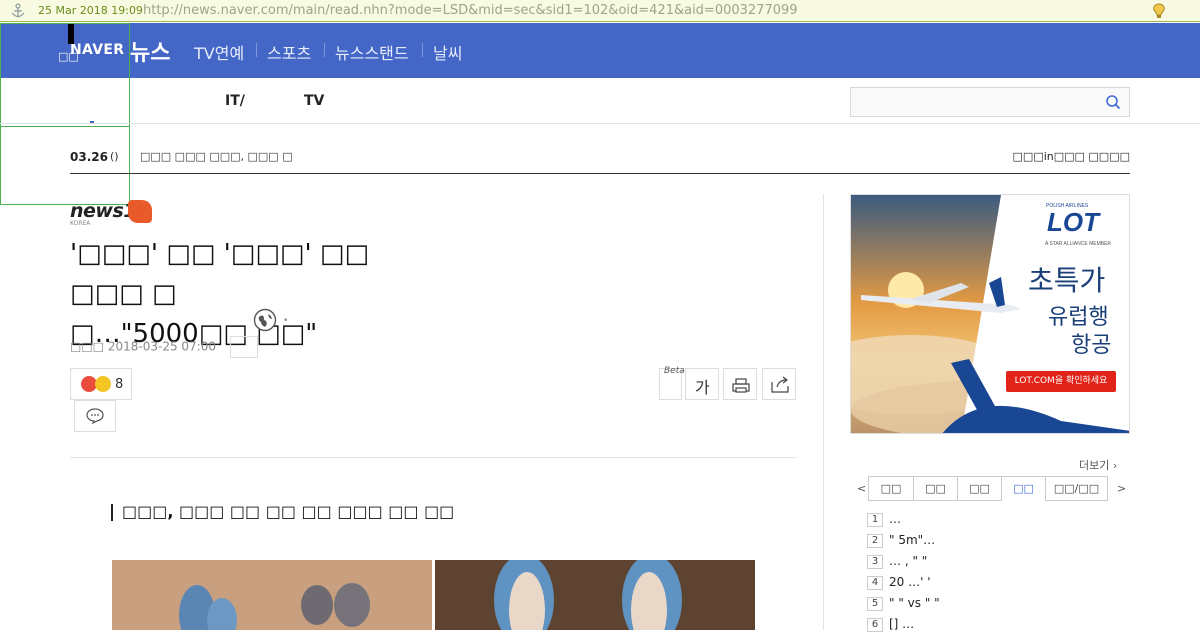  What do you see at coordinates (1121, 488) in the screenshot?
I see `tab-next-arrow-icon: >` at bounding box center [1121, 488].